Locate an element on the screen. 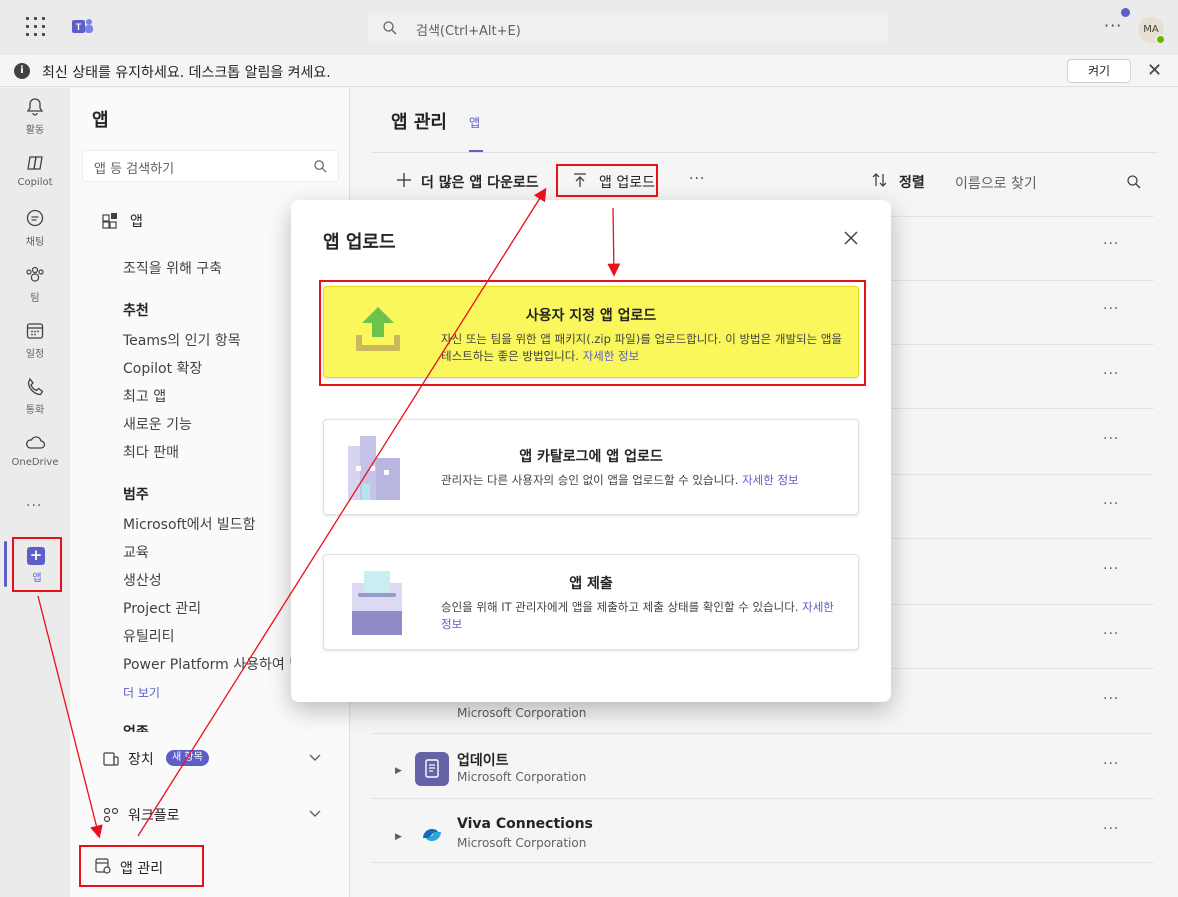 The image size is (1178, 897). annotation-box-upload is located at coordinates (607, 180).